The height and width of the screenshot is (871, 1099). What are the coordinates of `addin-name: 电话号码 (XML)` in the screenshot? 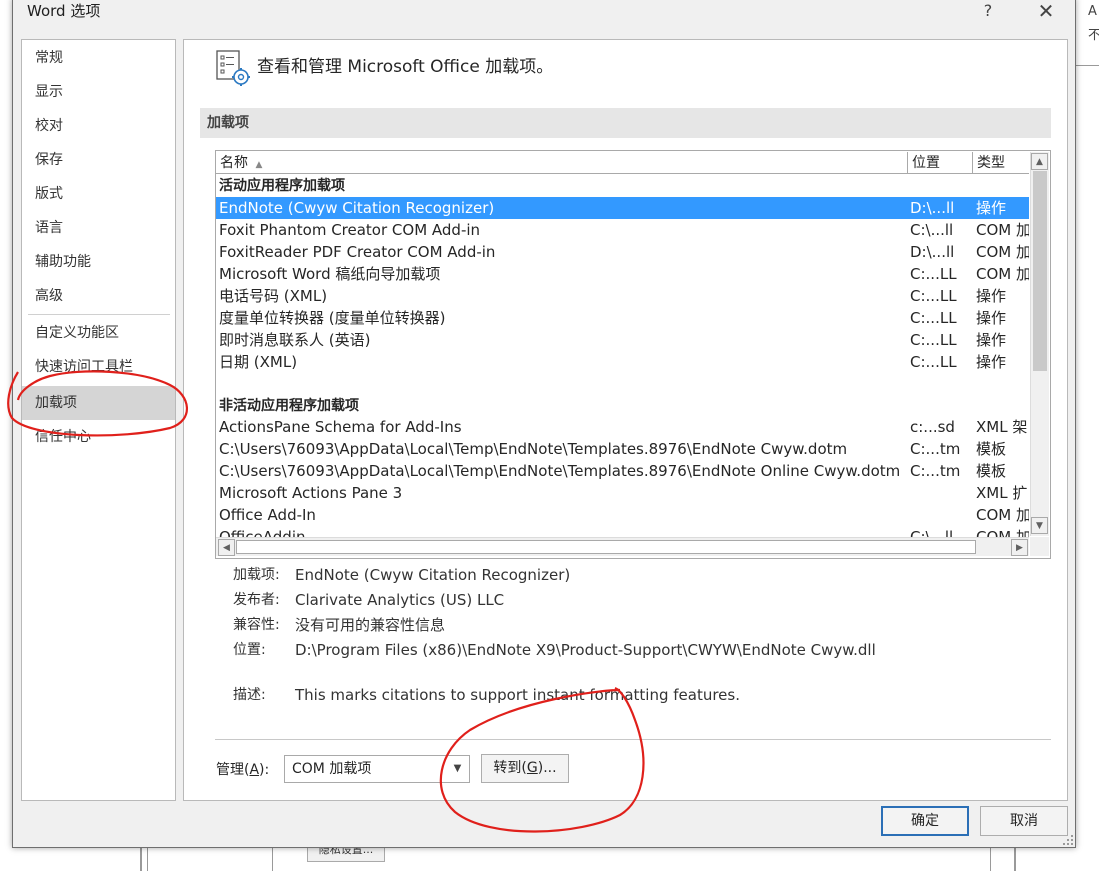 It's located at (273, 296).